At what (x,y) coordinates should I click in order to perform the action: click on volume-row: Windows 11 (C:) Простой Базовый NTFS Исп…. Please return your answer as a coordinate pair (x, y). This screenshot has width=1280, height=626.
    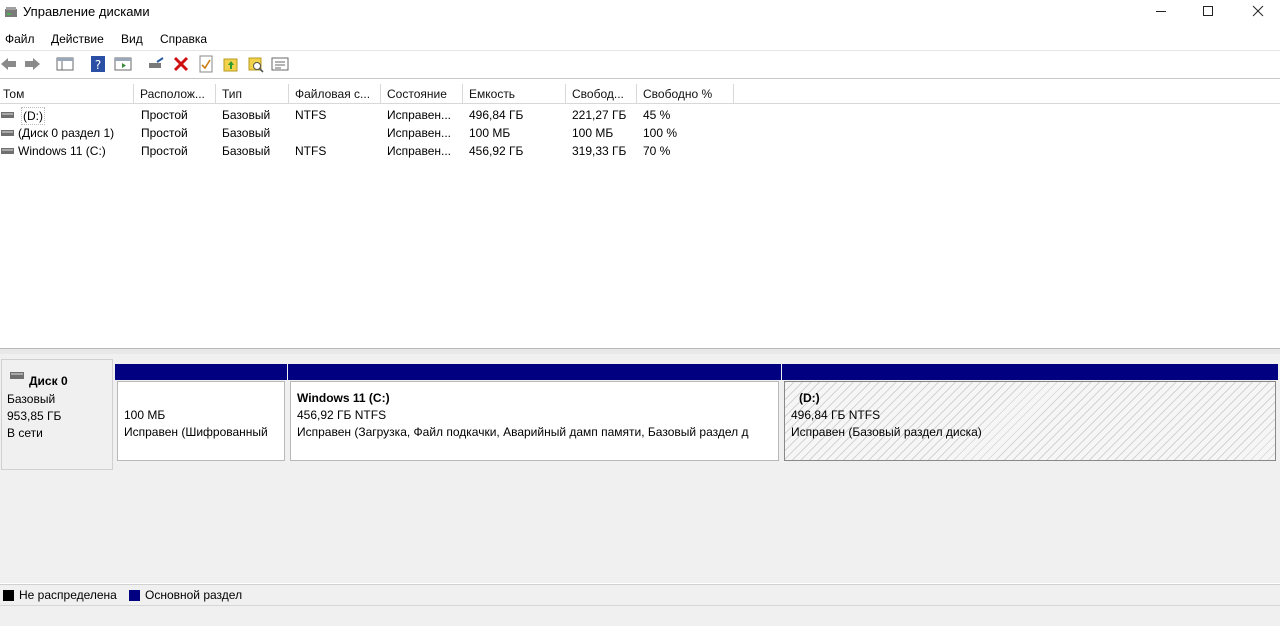
    Looking at the image, I should click on (640, 151).